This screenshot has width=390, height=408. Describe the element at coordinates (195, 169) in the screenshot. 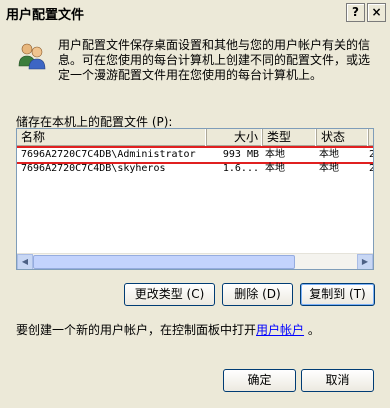

I see `table-row: 7696A2720C7C4DB\skyheros 1.6... 本地 本地 2` at that location.